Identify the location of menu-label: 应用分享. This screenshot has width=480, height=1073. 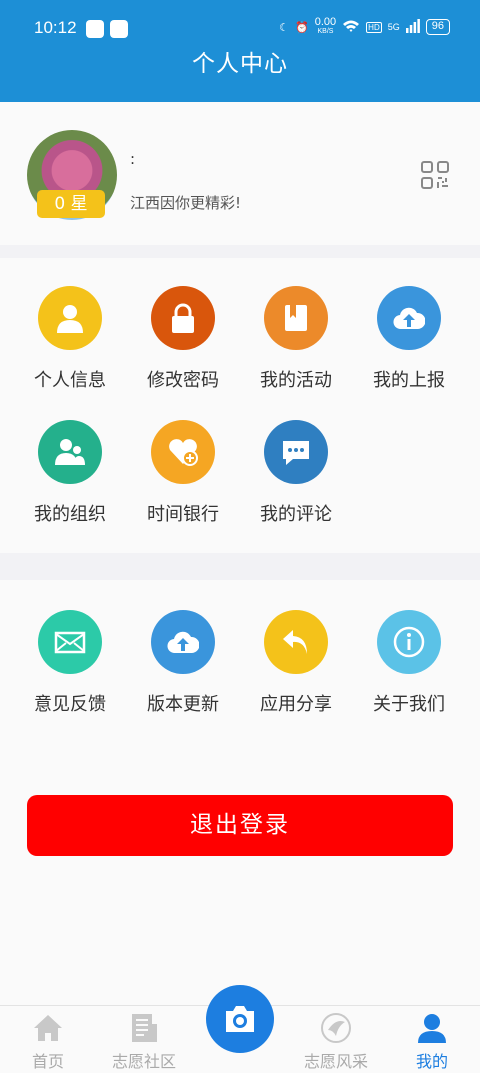
(296, 704).